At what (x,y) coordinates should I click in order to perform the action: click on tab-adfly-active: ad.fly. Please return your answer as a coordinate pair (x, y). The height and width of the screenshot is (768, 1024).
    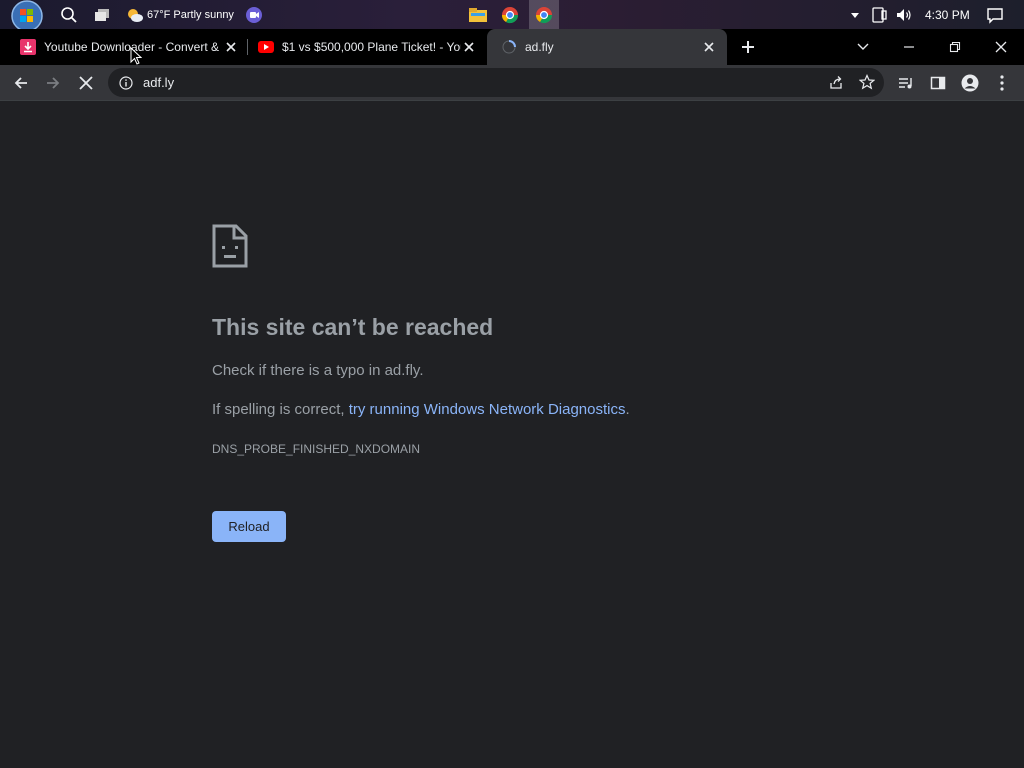
    Looking at the image, I should click on (607, 47).